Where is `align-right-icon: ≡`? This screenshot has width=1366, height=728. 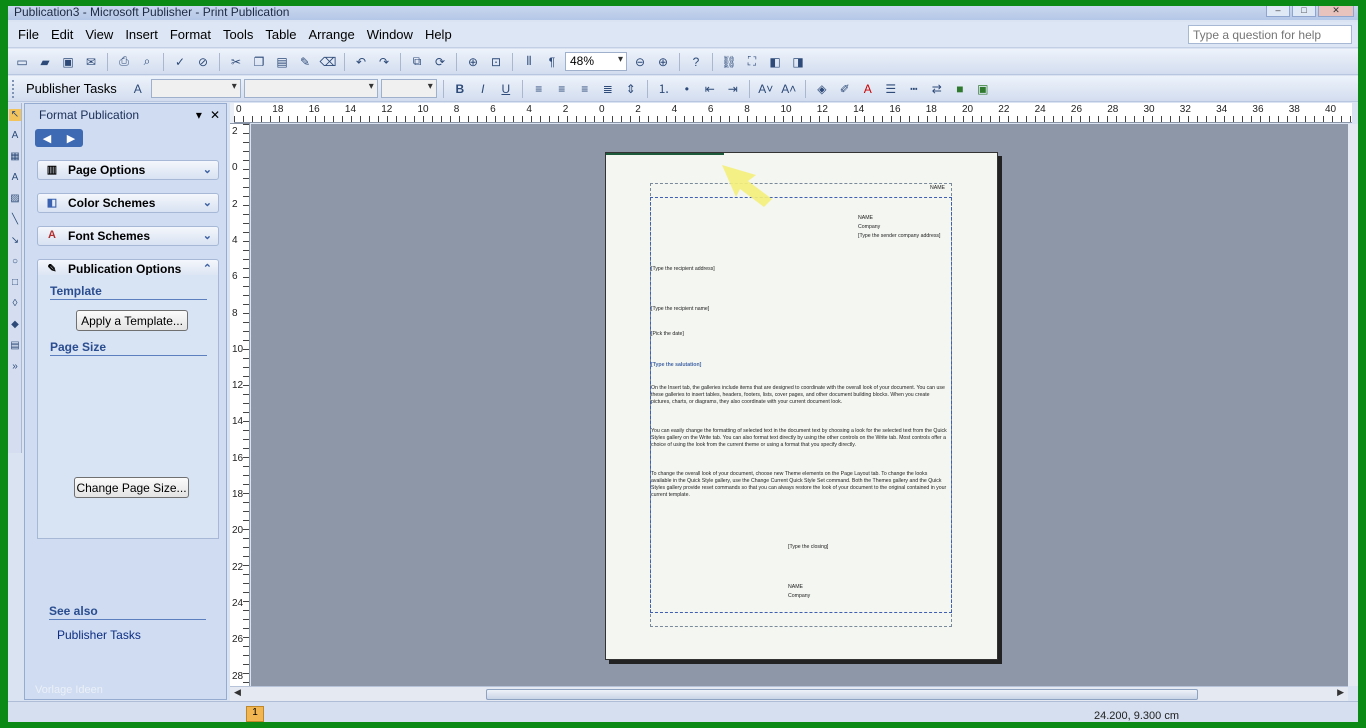 align-right-icon: ≡ is located at coordinates (585, 89).